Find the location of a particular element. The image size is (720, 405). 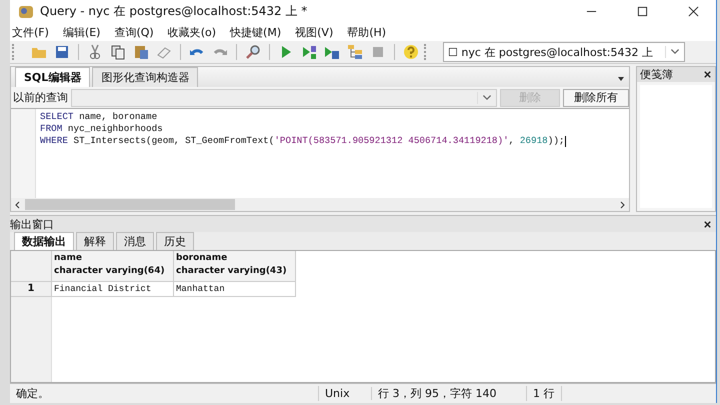

code-line: WHERE ST_Intersects(geom, ST_GeomFromText('POINT(583571.905921312 4506714.34119218)', 26918)); is located at coordinates (303, 141).